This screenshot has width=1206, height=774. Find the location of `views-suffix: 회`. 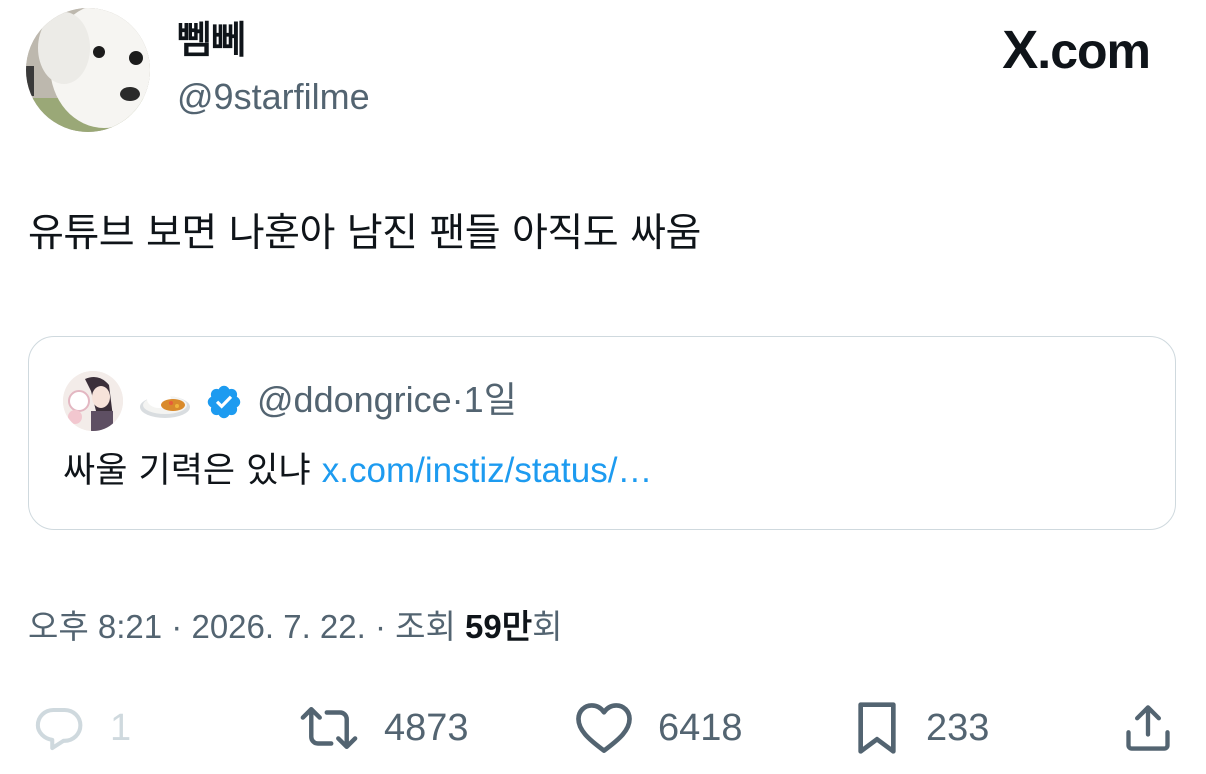

views-suffix: 회 is located at coordinates (547, 626).